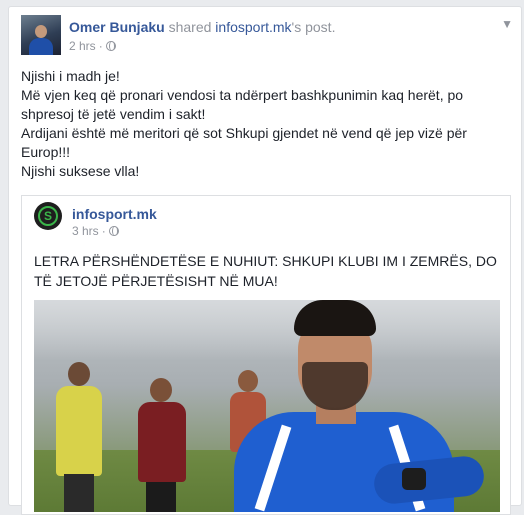 The width and height of the screenshot is (524, 515). Describe the element at coordinates (82, 46) in the screenshot. I see `post-timestamp: 2 hrs` at that location.